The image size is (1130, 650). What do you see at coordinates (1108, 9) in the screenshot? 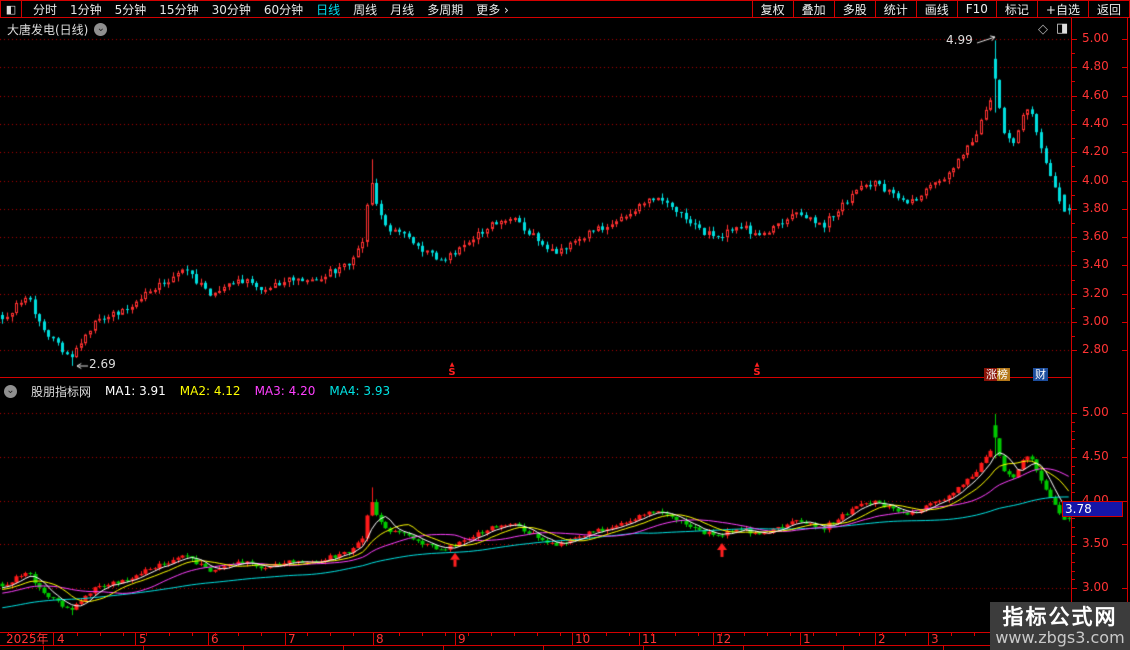
I see `back-button: 返回` at bounding box center [1108, 9].